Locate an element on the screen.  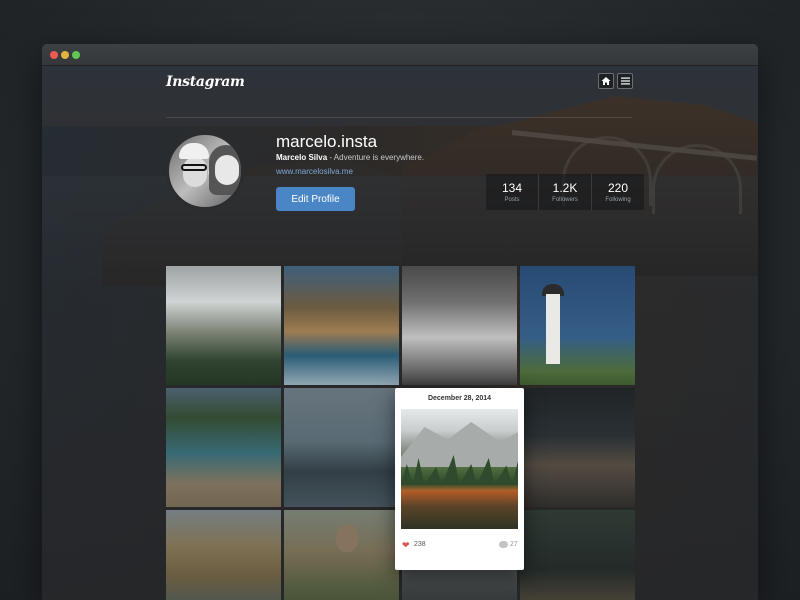
instagram-logo: Instagram is located at coordinates (205, 82).